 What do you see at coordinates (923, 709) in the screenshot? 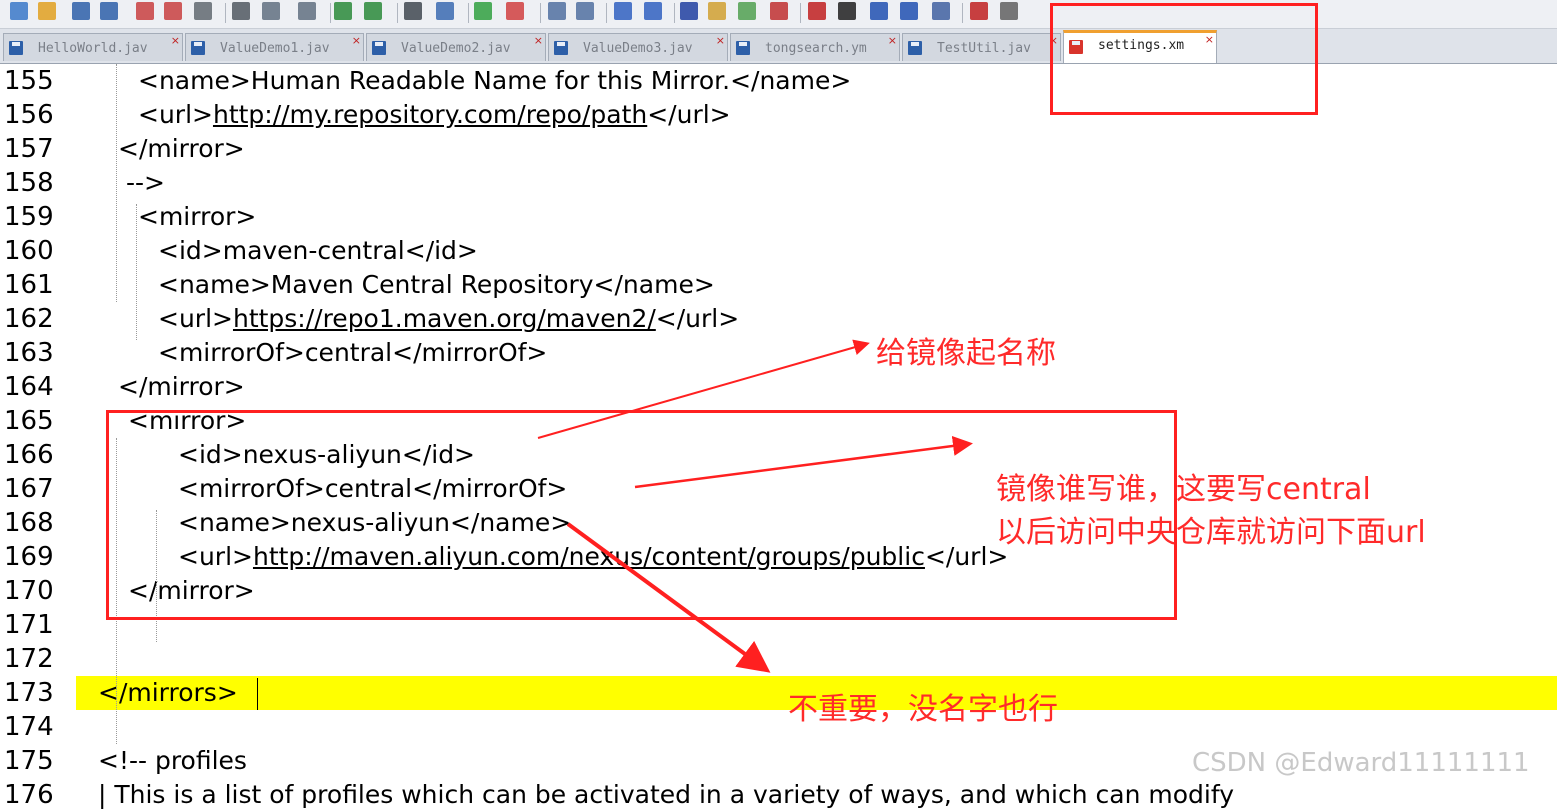
I see `annotation-unimportant: 不重要，没名字也行` at bounding box center [923, 709].